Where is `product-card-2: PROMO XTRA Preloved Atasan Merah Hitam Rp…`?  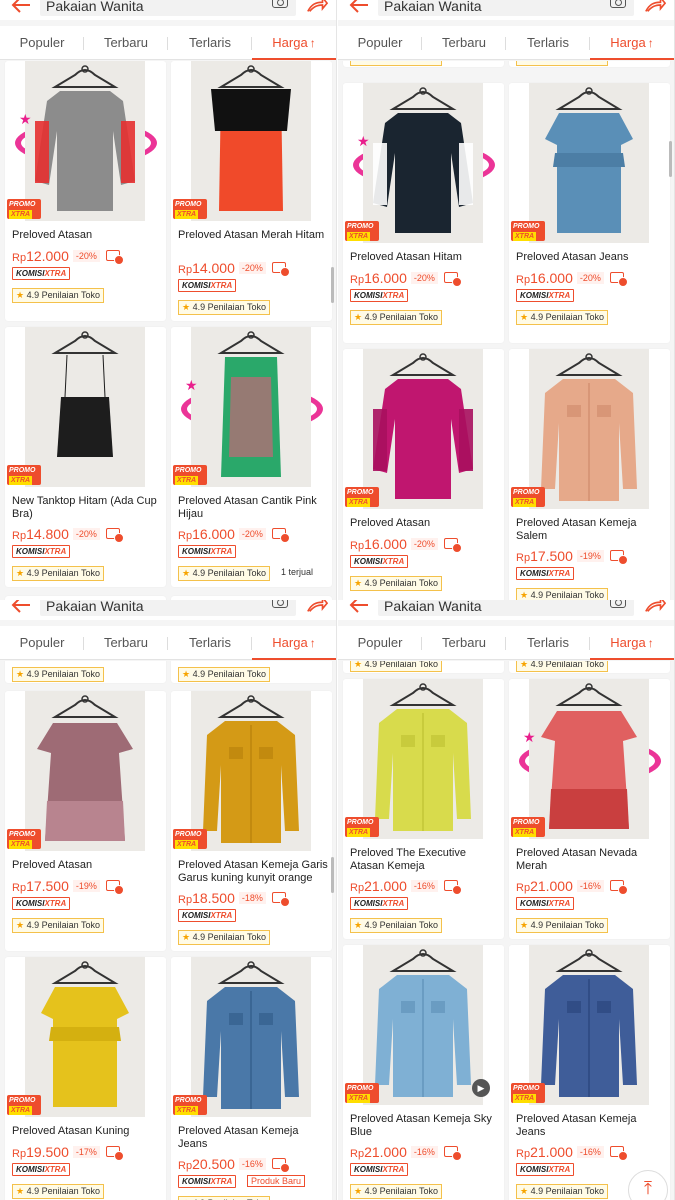 product-card-2: PROMO XTRA Preloved Atasan Merah Hitam Rp… is located at coordinates (251, 191).